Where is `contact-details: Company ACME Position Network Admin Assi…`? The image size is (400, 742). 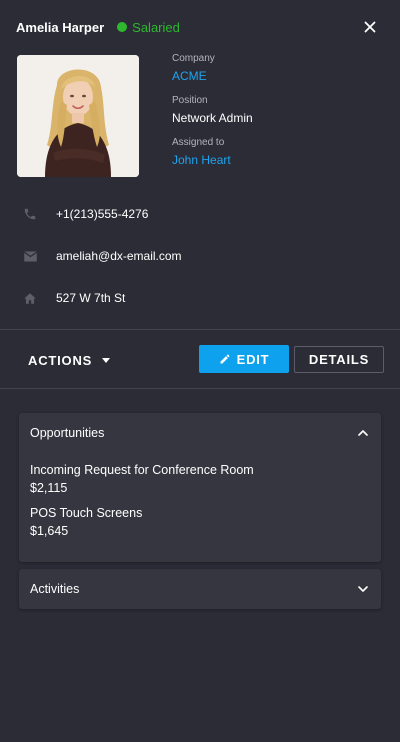
contact-details: Company ACME Position Network Admin Assi… is located at coordinates (277, 115).